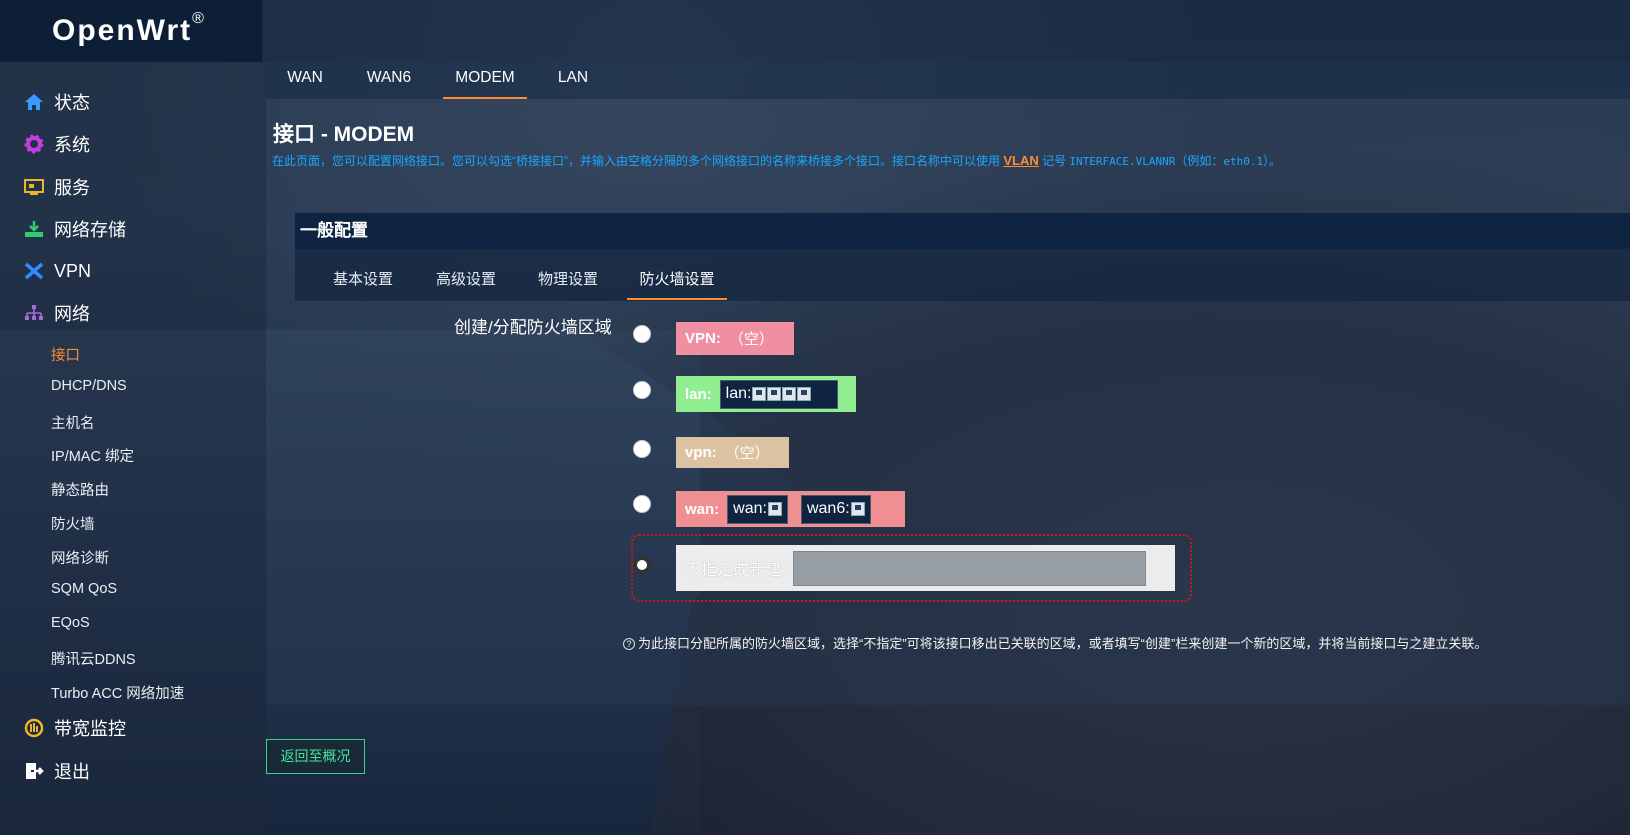 This screenshot has height=835, width=1630. What do you see at coordinates (65, 354) in the screenshot?
I see `sidebar-sub-interfaces: 接口` at bounding box center [65, 354].